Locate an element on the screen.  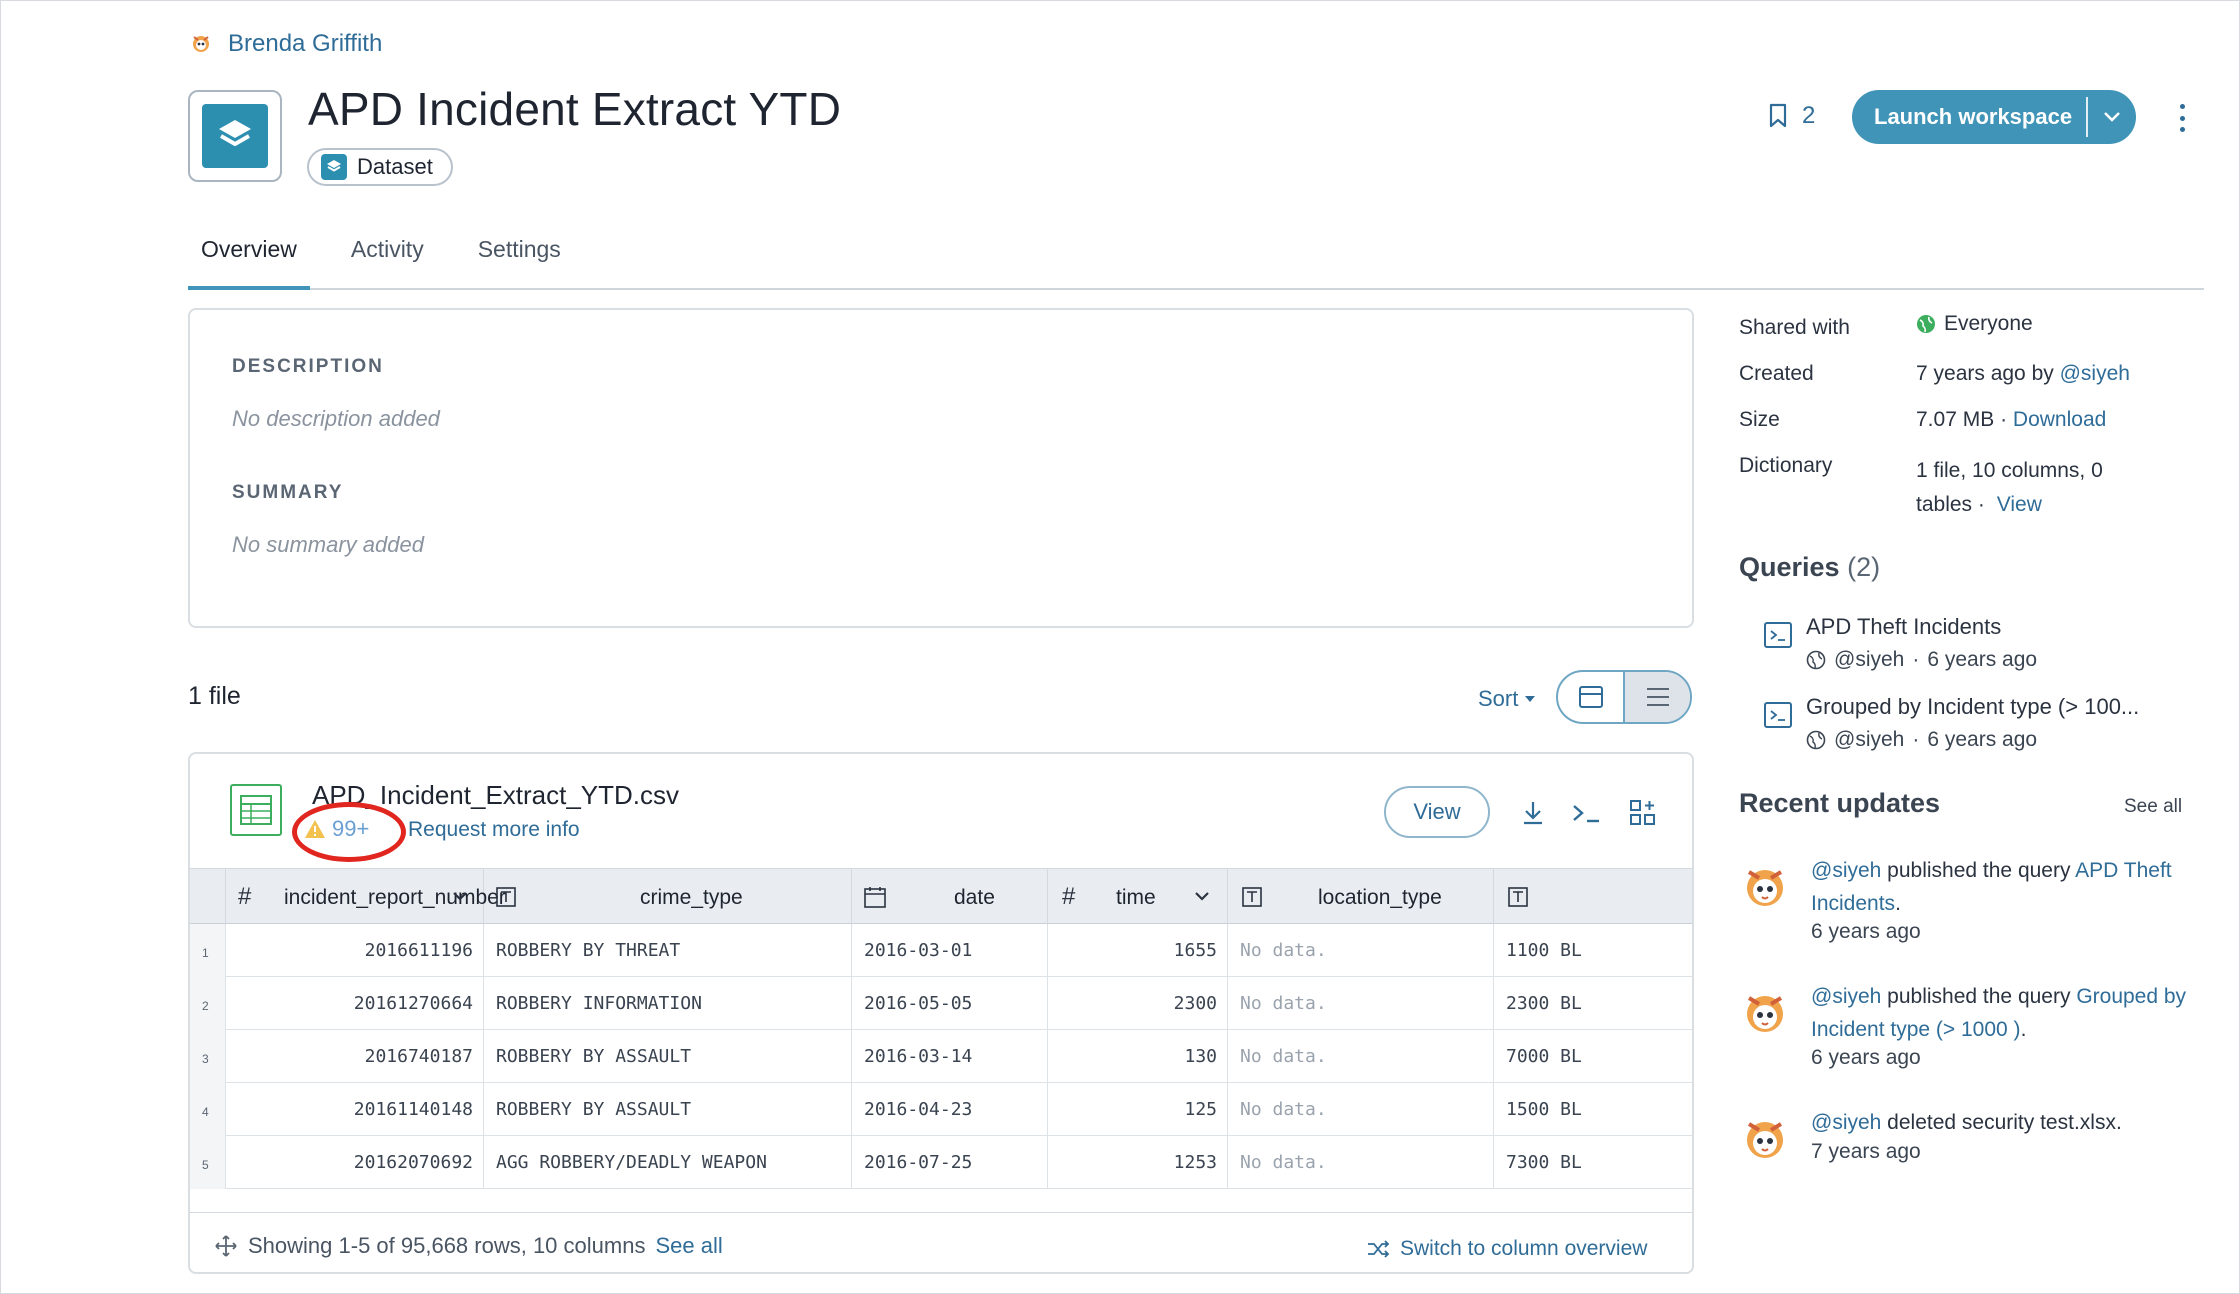
launch-separator is located at coordinates (2087, 117).